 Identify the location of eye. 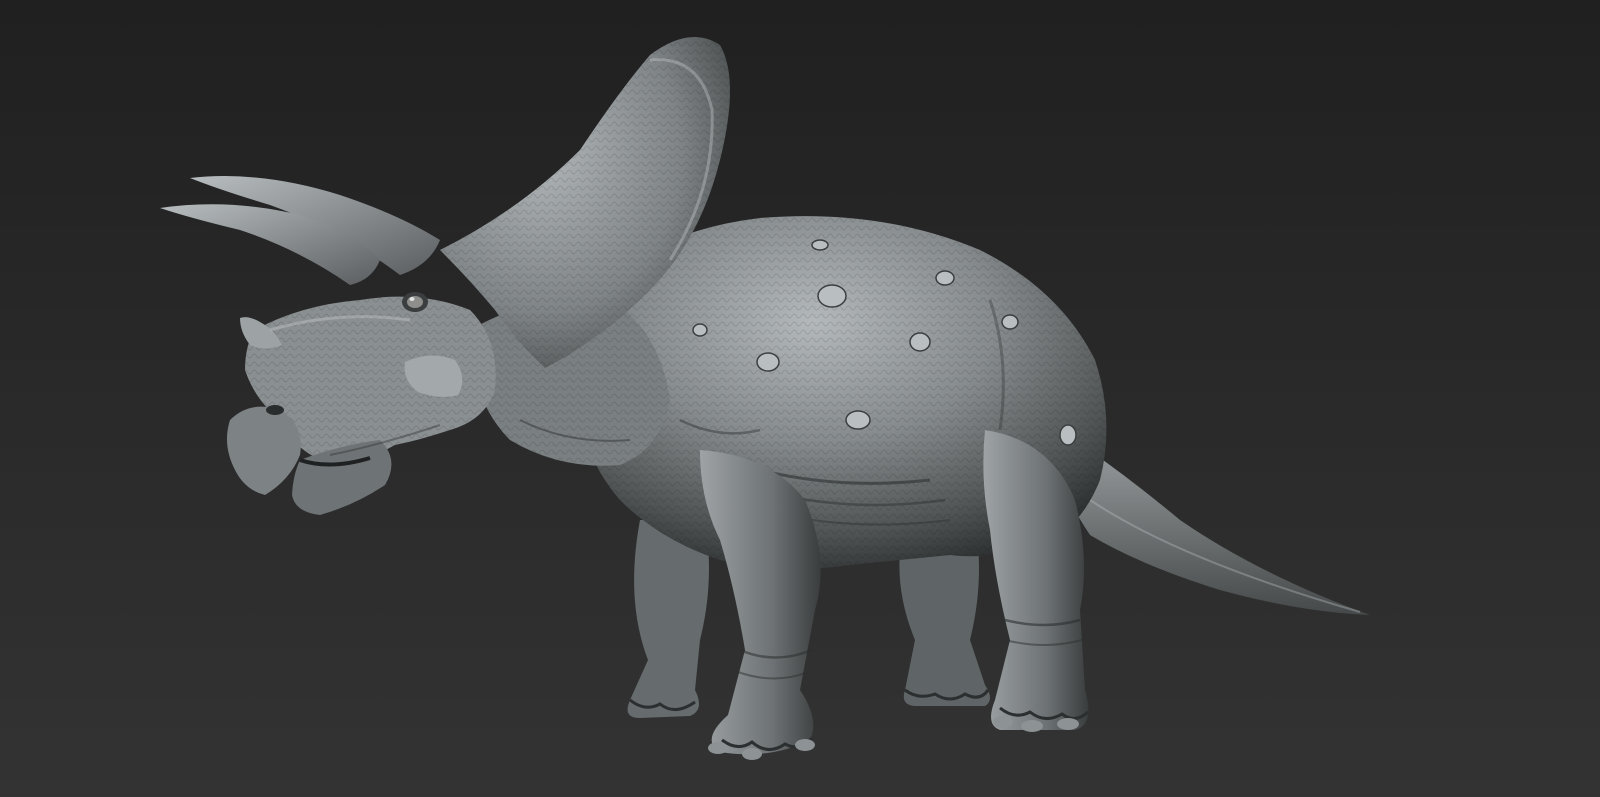
(415, 302).